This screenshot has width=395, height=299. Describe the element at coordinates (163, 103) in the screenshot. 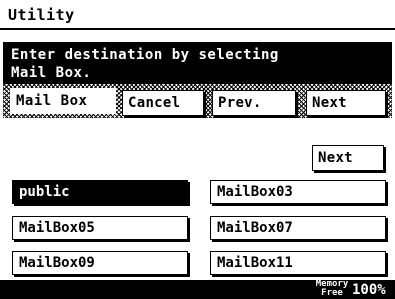

I see `cancel-button: Cancel` at that location.